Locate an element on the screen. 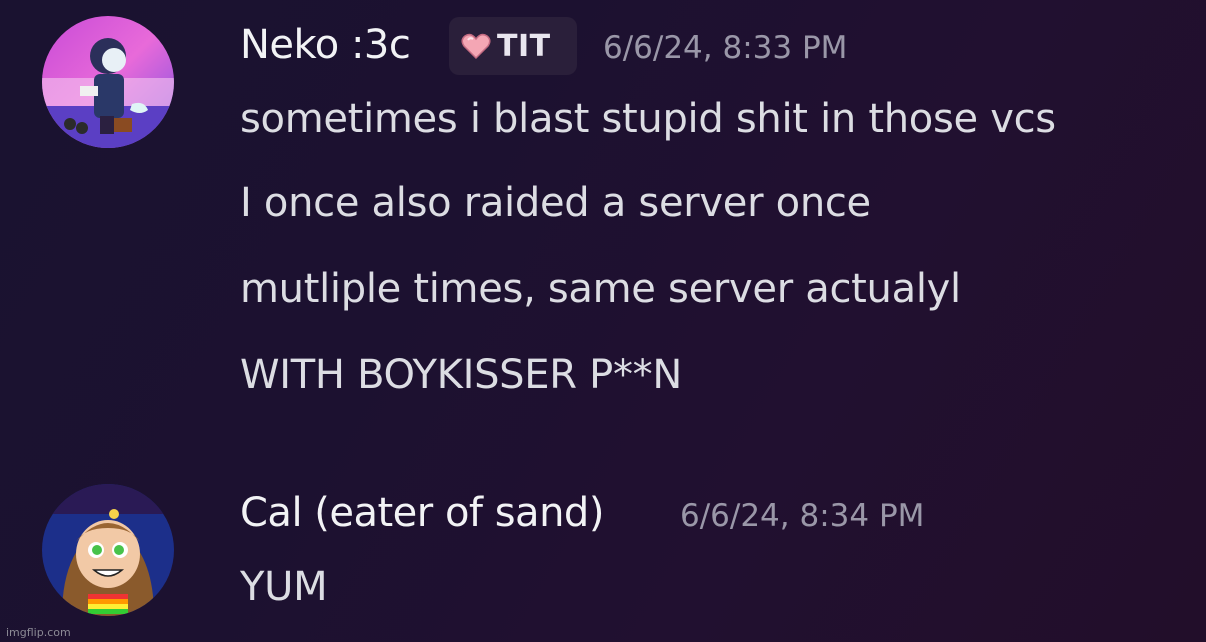 Image resolution: width=1206 pixels, height=642 pixels. avatar-neko is located at coordinates (108, 82).